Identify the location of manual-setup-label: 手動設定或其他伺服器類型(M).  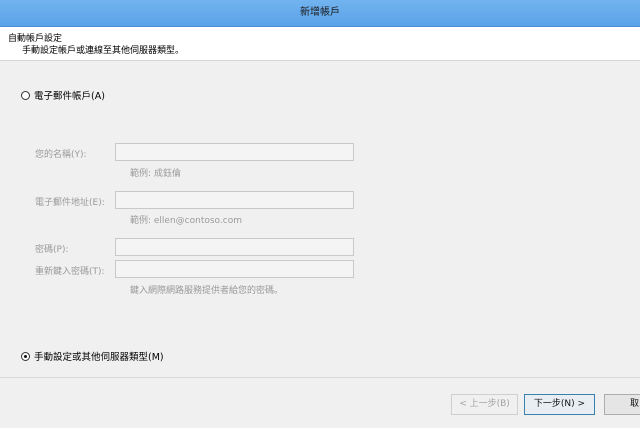
(99, 357).